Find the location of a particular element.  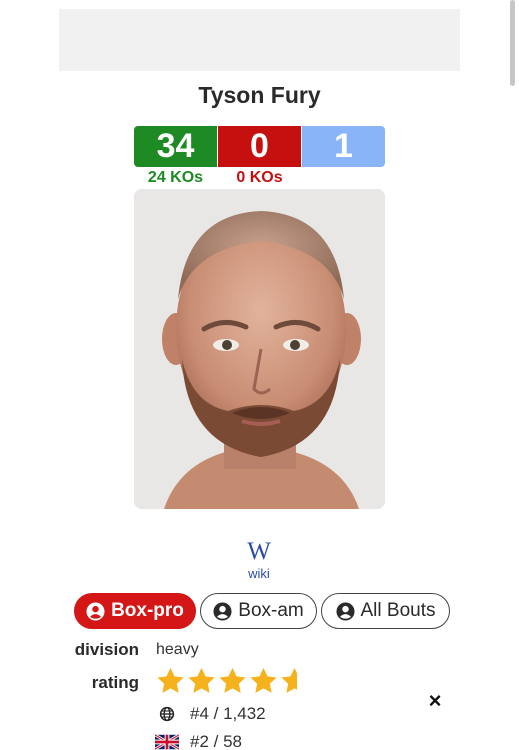

tab-box-am: Box-am is located at coordinates (258, 611).